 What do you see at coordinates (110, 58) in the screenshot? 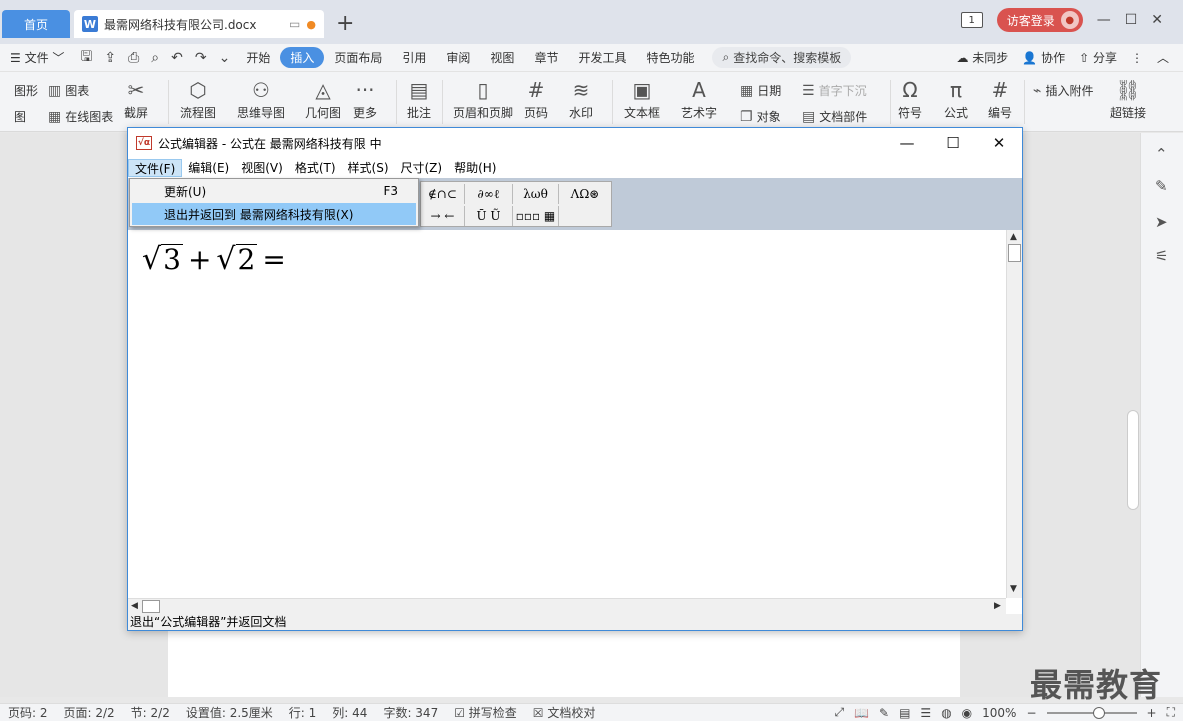
I see `export-icon: ⇪` at bounding box center [110, 58].